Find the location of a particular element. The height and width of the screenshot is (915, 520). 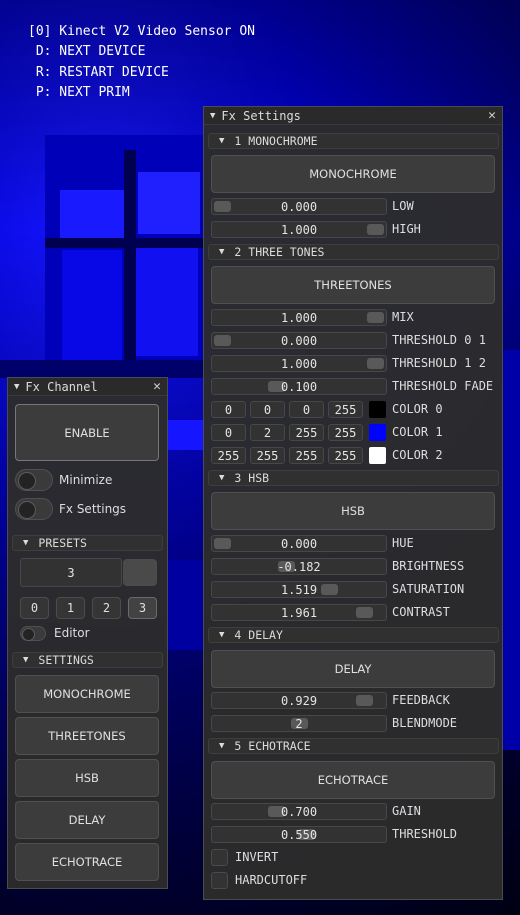

contrast-value: 1.961 is located at coordinates (299, 612).